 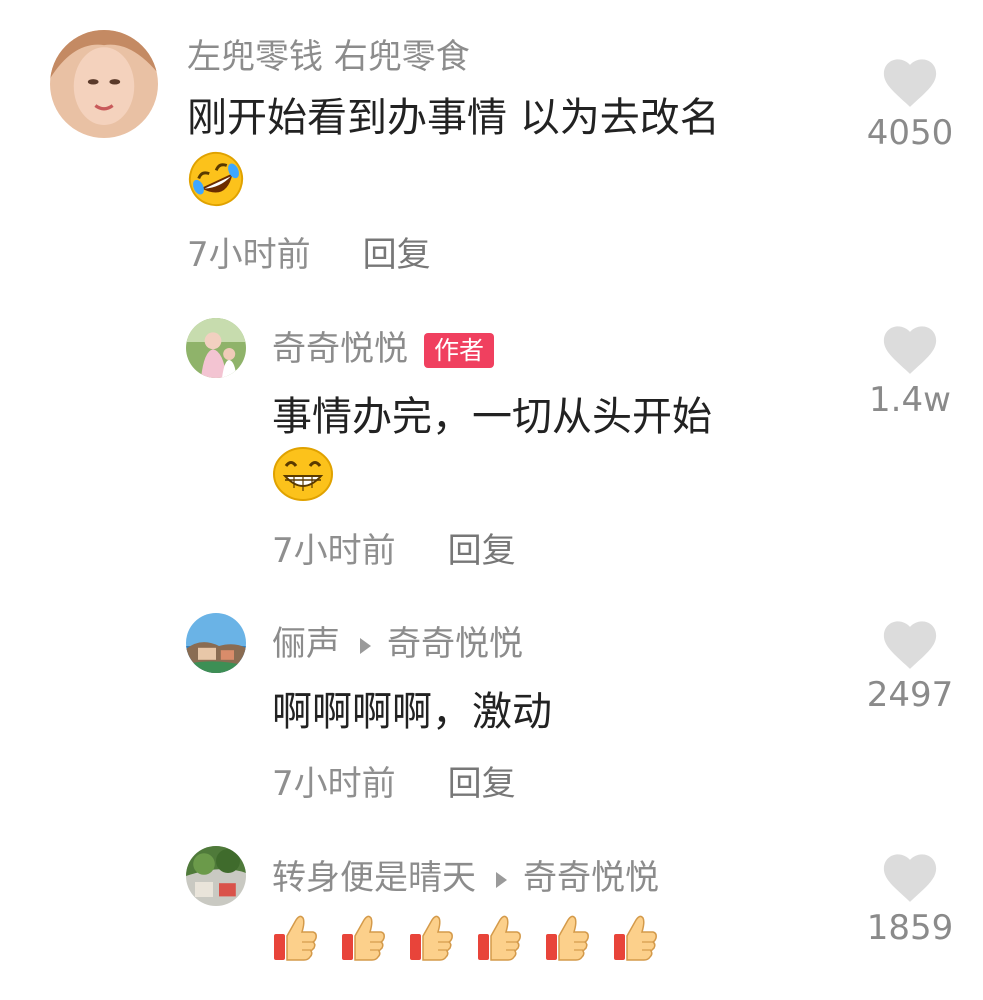 What do you see at coordinates (910, 695) in the screenshot?
I see `like-count: 2497` at bounding box center [910, 695].